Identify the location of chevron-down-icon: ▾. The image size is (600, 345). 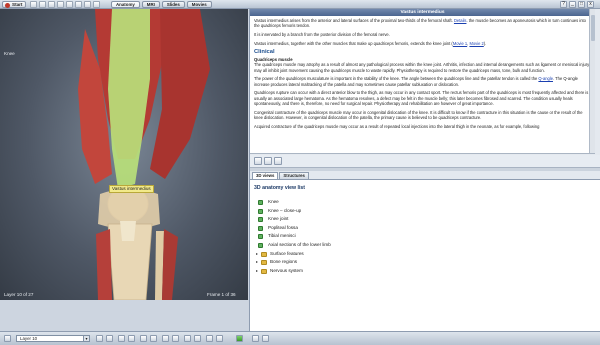
(86, 338).